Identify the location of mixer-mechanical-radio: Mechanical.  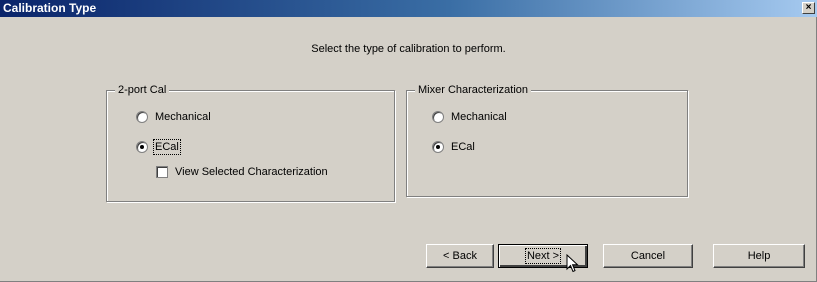
(469, 117).